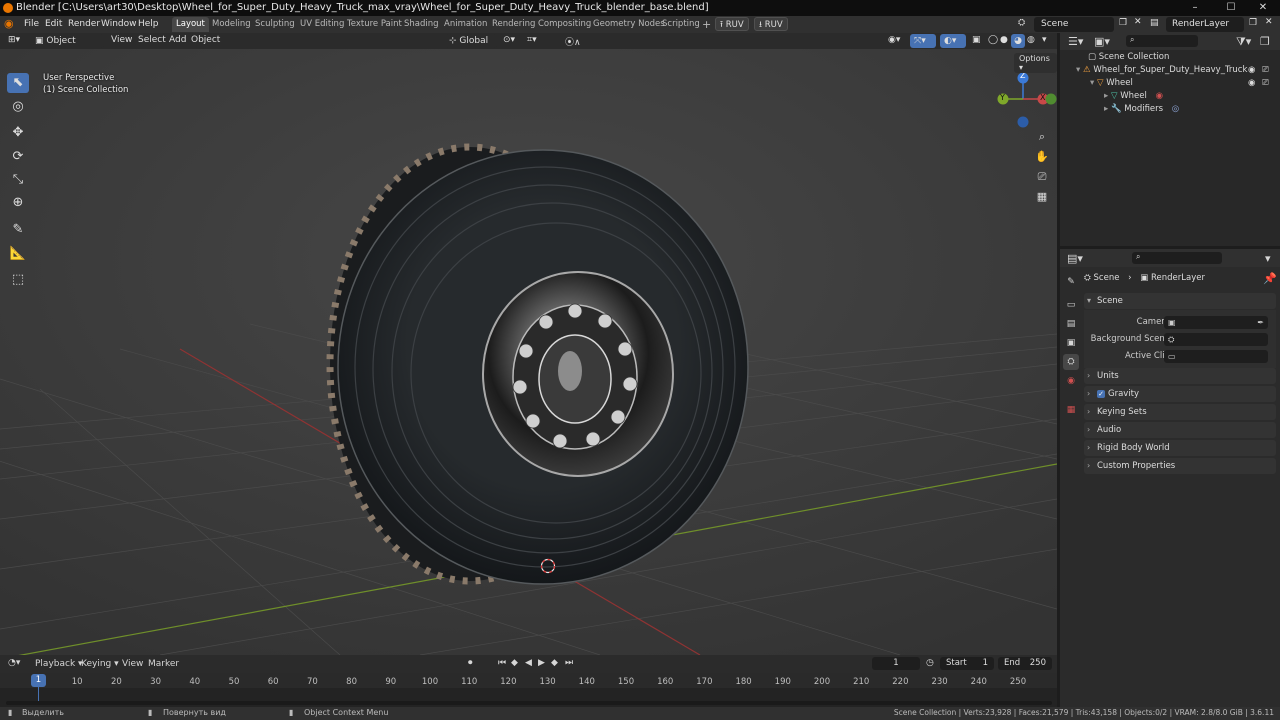 This screenshot has width=1280, height=720. Describe the element at coordinates (1269, 22) in the screenshot. I see `delete-view-layer-icon: ✕` at that location.